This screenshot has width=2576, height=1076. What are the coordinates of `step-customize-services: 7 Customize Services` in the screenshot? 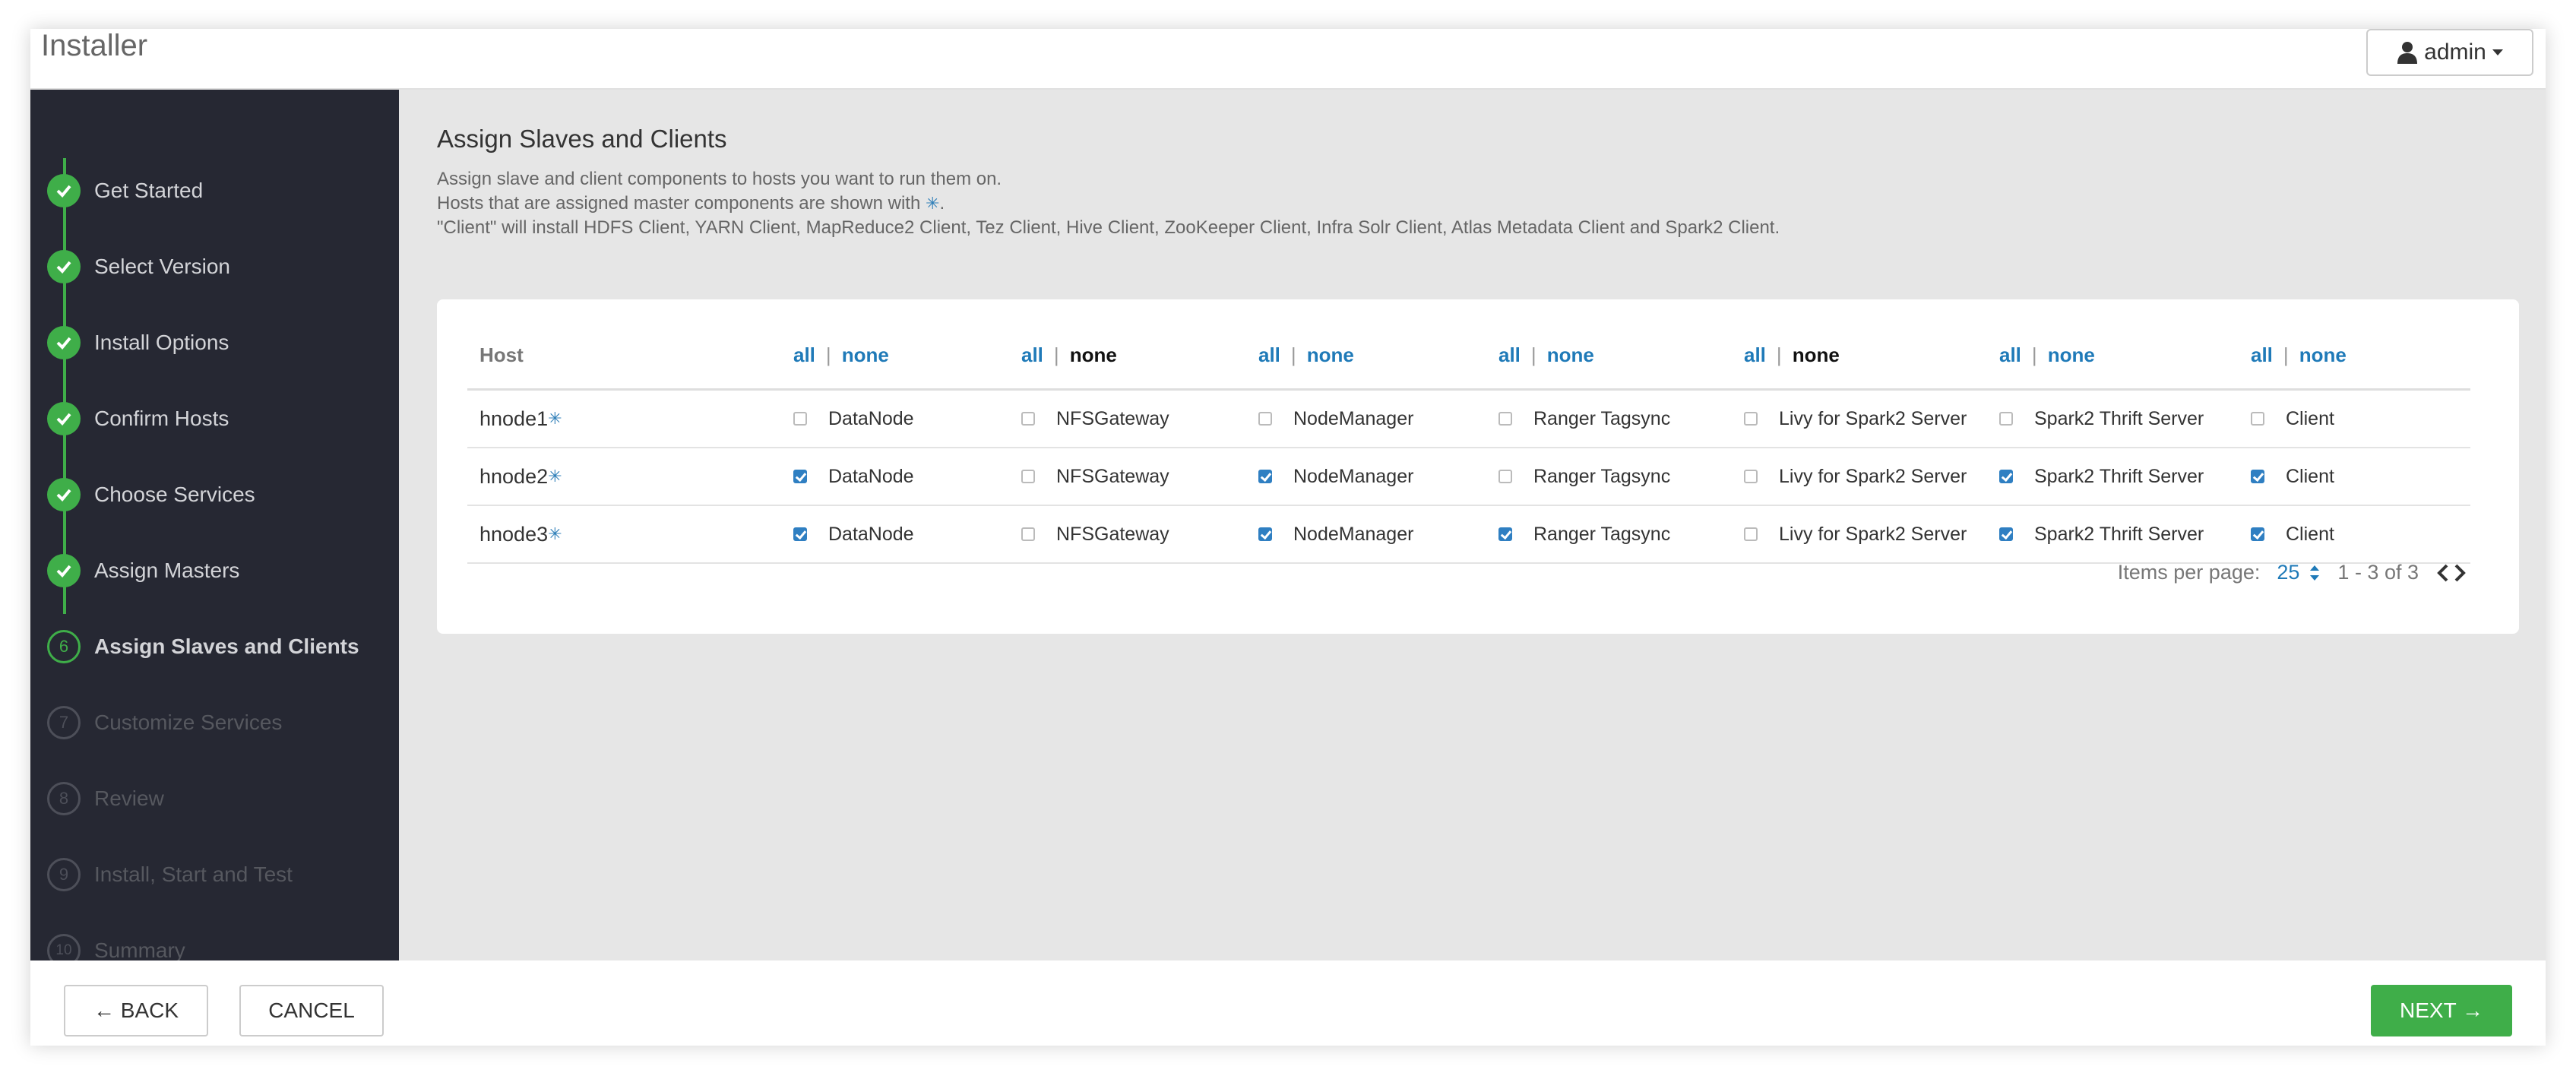 It's located at (164, 723).